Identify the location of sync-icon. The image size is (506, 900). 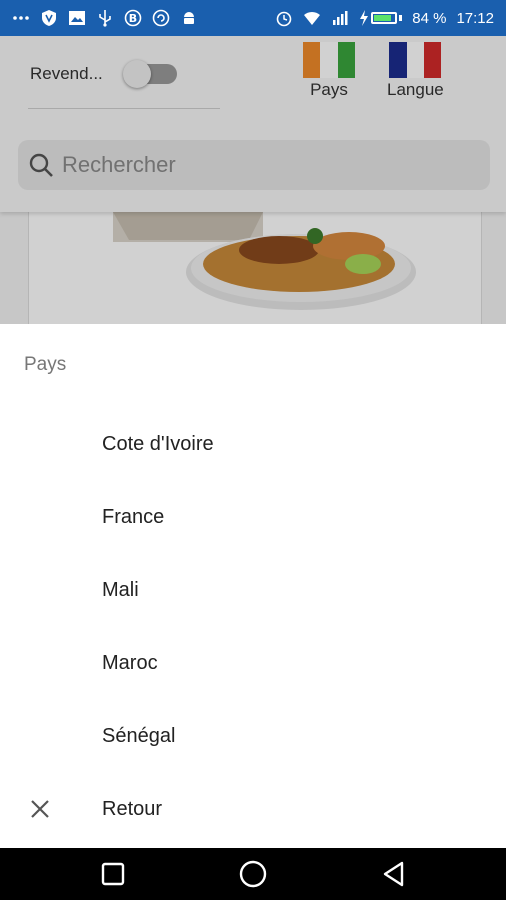
(161, 18).